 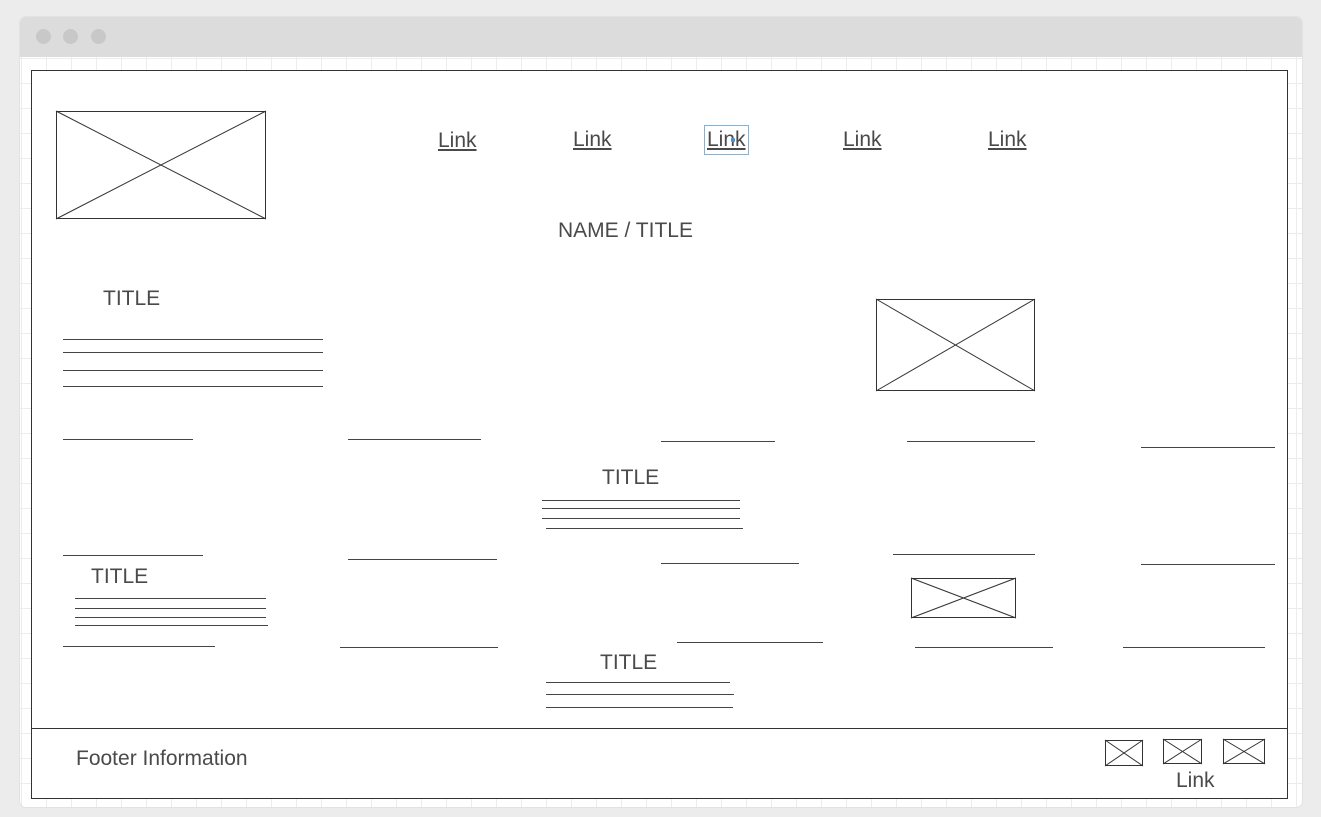 I want to click on minimize-window-dot, so click(x=70, y=36).